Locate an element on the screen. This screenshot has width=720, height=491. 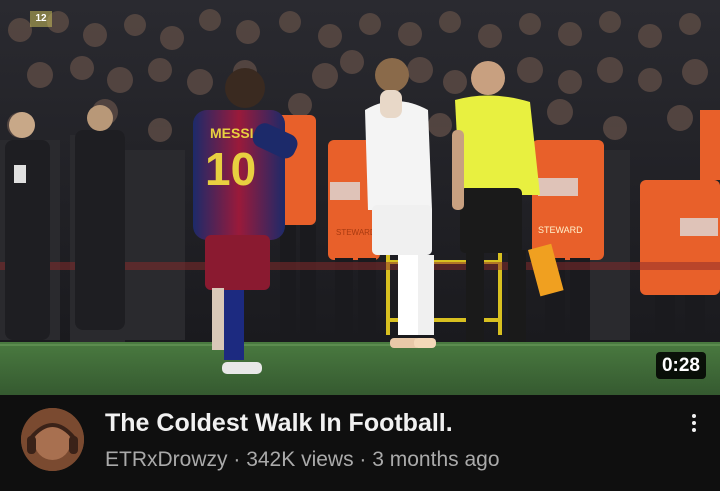
vest-text-2: STEWARD is located at coordinates (560, 230).